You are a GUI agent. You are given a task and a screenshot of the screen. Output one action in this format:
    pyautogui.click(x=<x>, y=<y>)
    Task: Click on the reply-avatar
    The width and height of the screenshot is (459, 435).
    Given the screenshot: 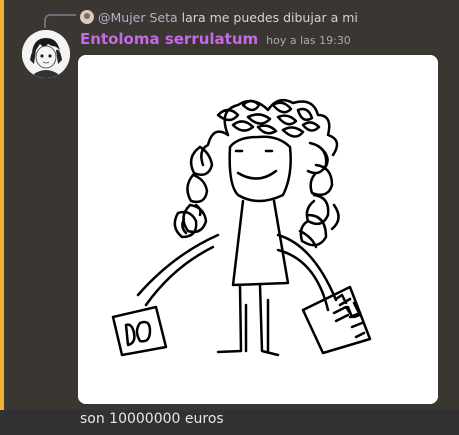 What is the action you would take?
    pyautogui.click(x=87, y=17)
    